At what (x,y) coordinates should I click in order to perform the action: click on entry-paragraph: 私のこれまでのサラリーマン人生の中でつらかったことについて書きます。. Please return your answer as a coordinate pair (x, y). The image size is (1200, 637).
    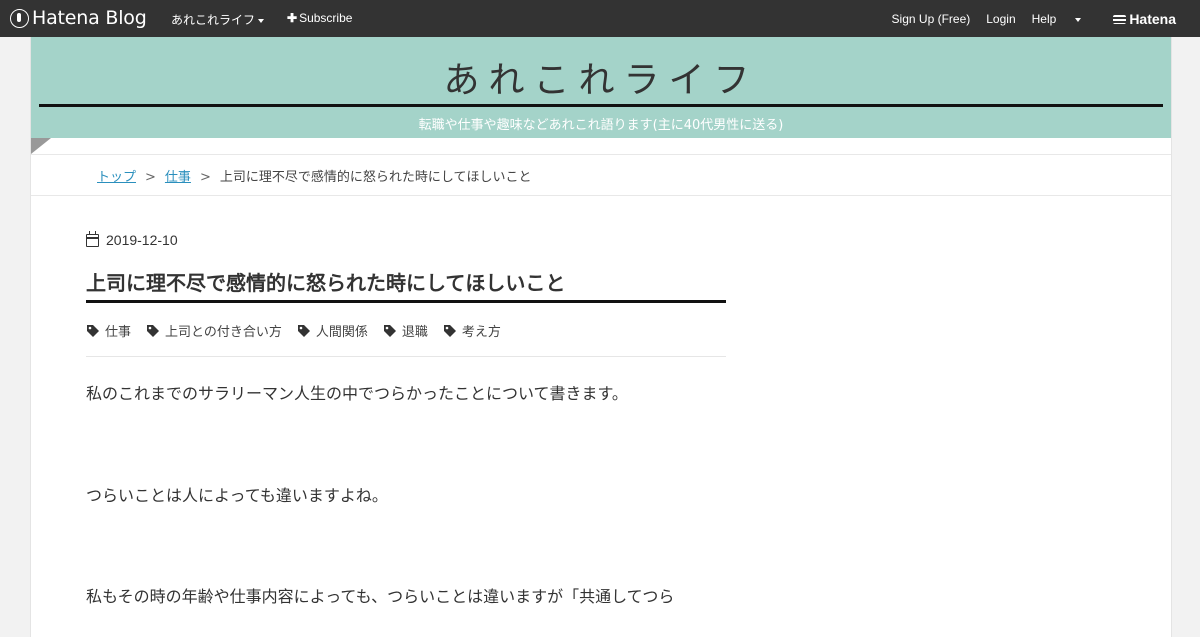
    Looking at the image, I should click on (357, 393).